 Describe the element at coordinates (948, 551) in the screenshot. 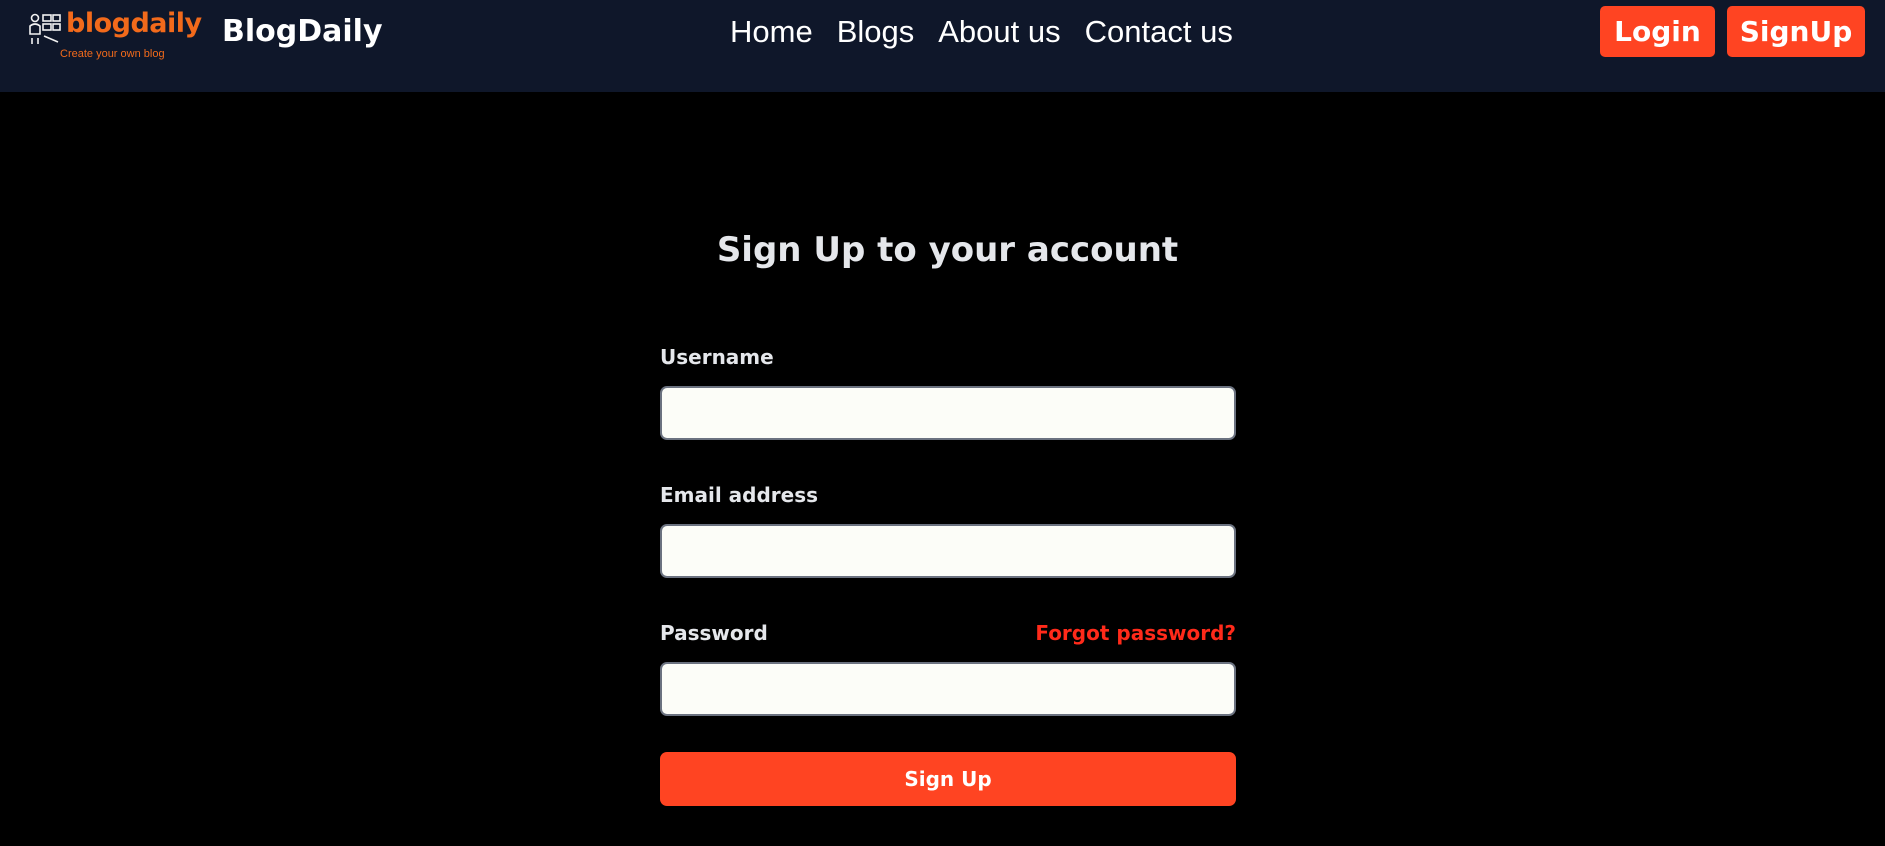

I see `email-input` at that location.